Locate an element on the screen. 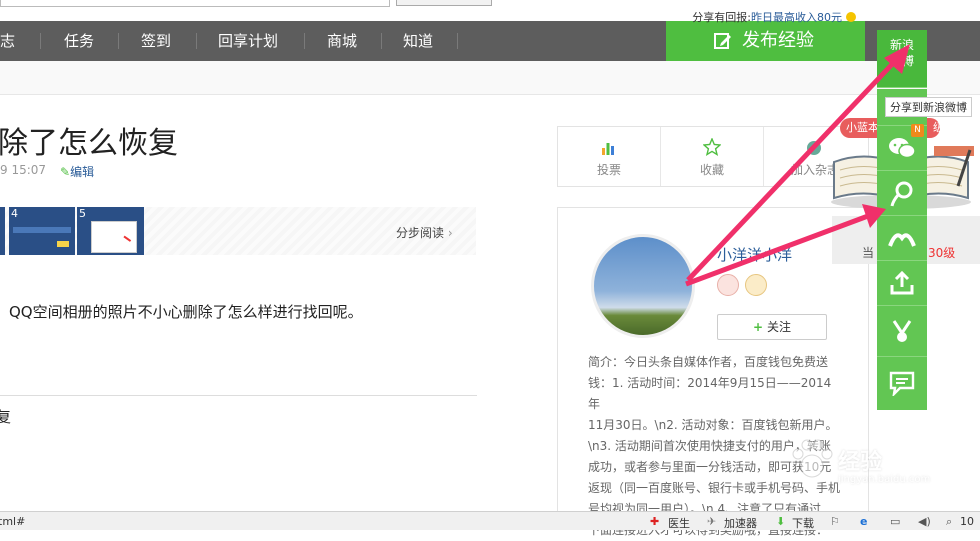  tencent-weibo-icon is located at coordinates (901, 194).